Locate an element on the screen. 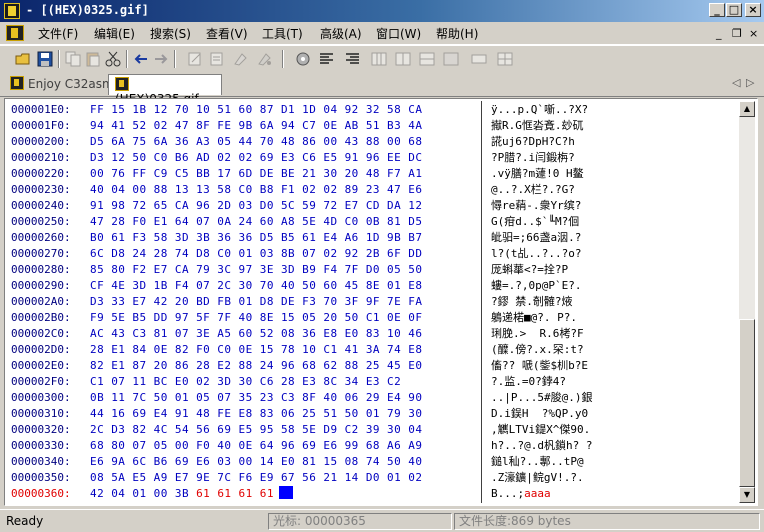 The width and height of the screenshot is (764, 532). typed-ascii-text: aaaa is located at coordinates (537, 493).